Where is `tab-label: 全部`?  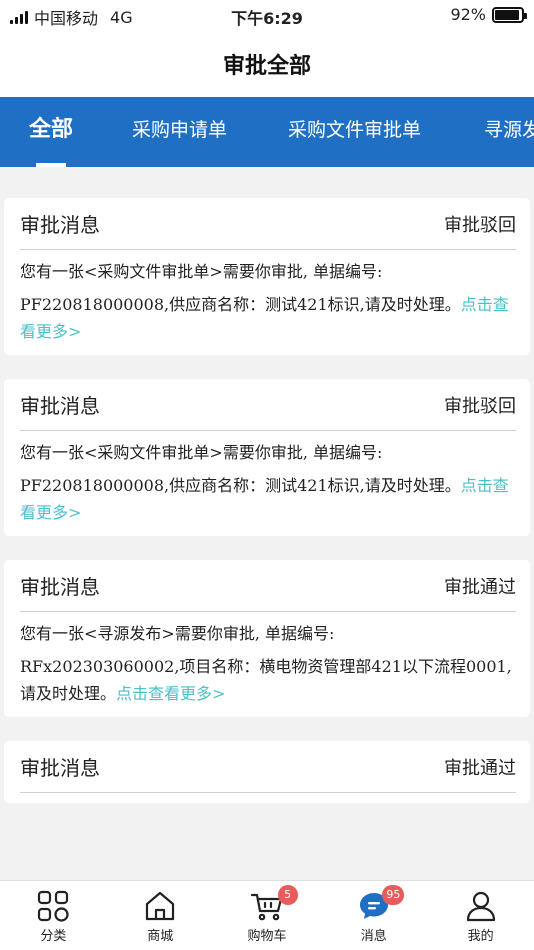
tab-label: 全部 is located at coordinates (51, 129).